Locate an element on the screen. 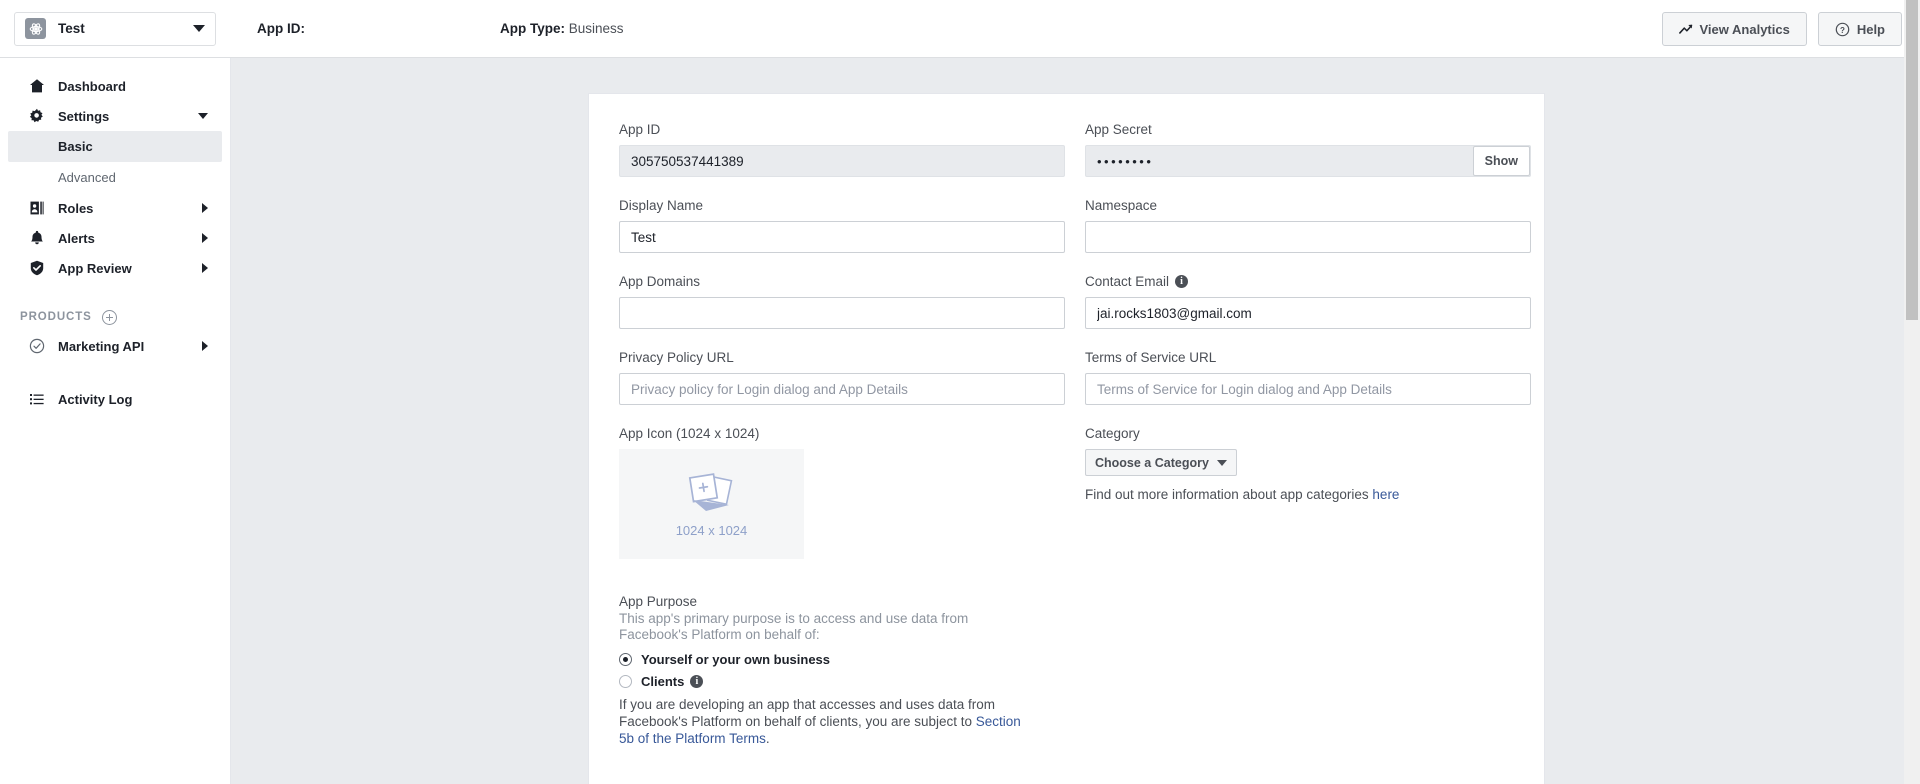 The height and width of the screenshot is (784, 1920). form-col-left-3: App Domains is located at coordinates (842, 312).